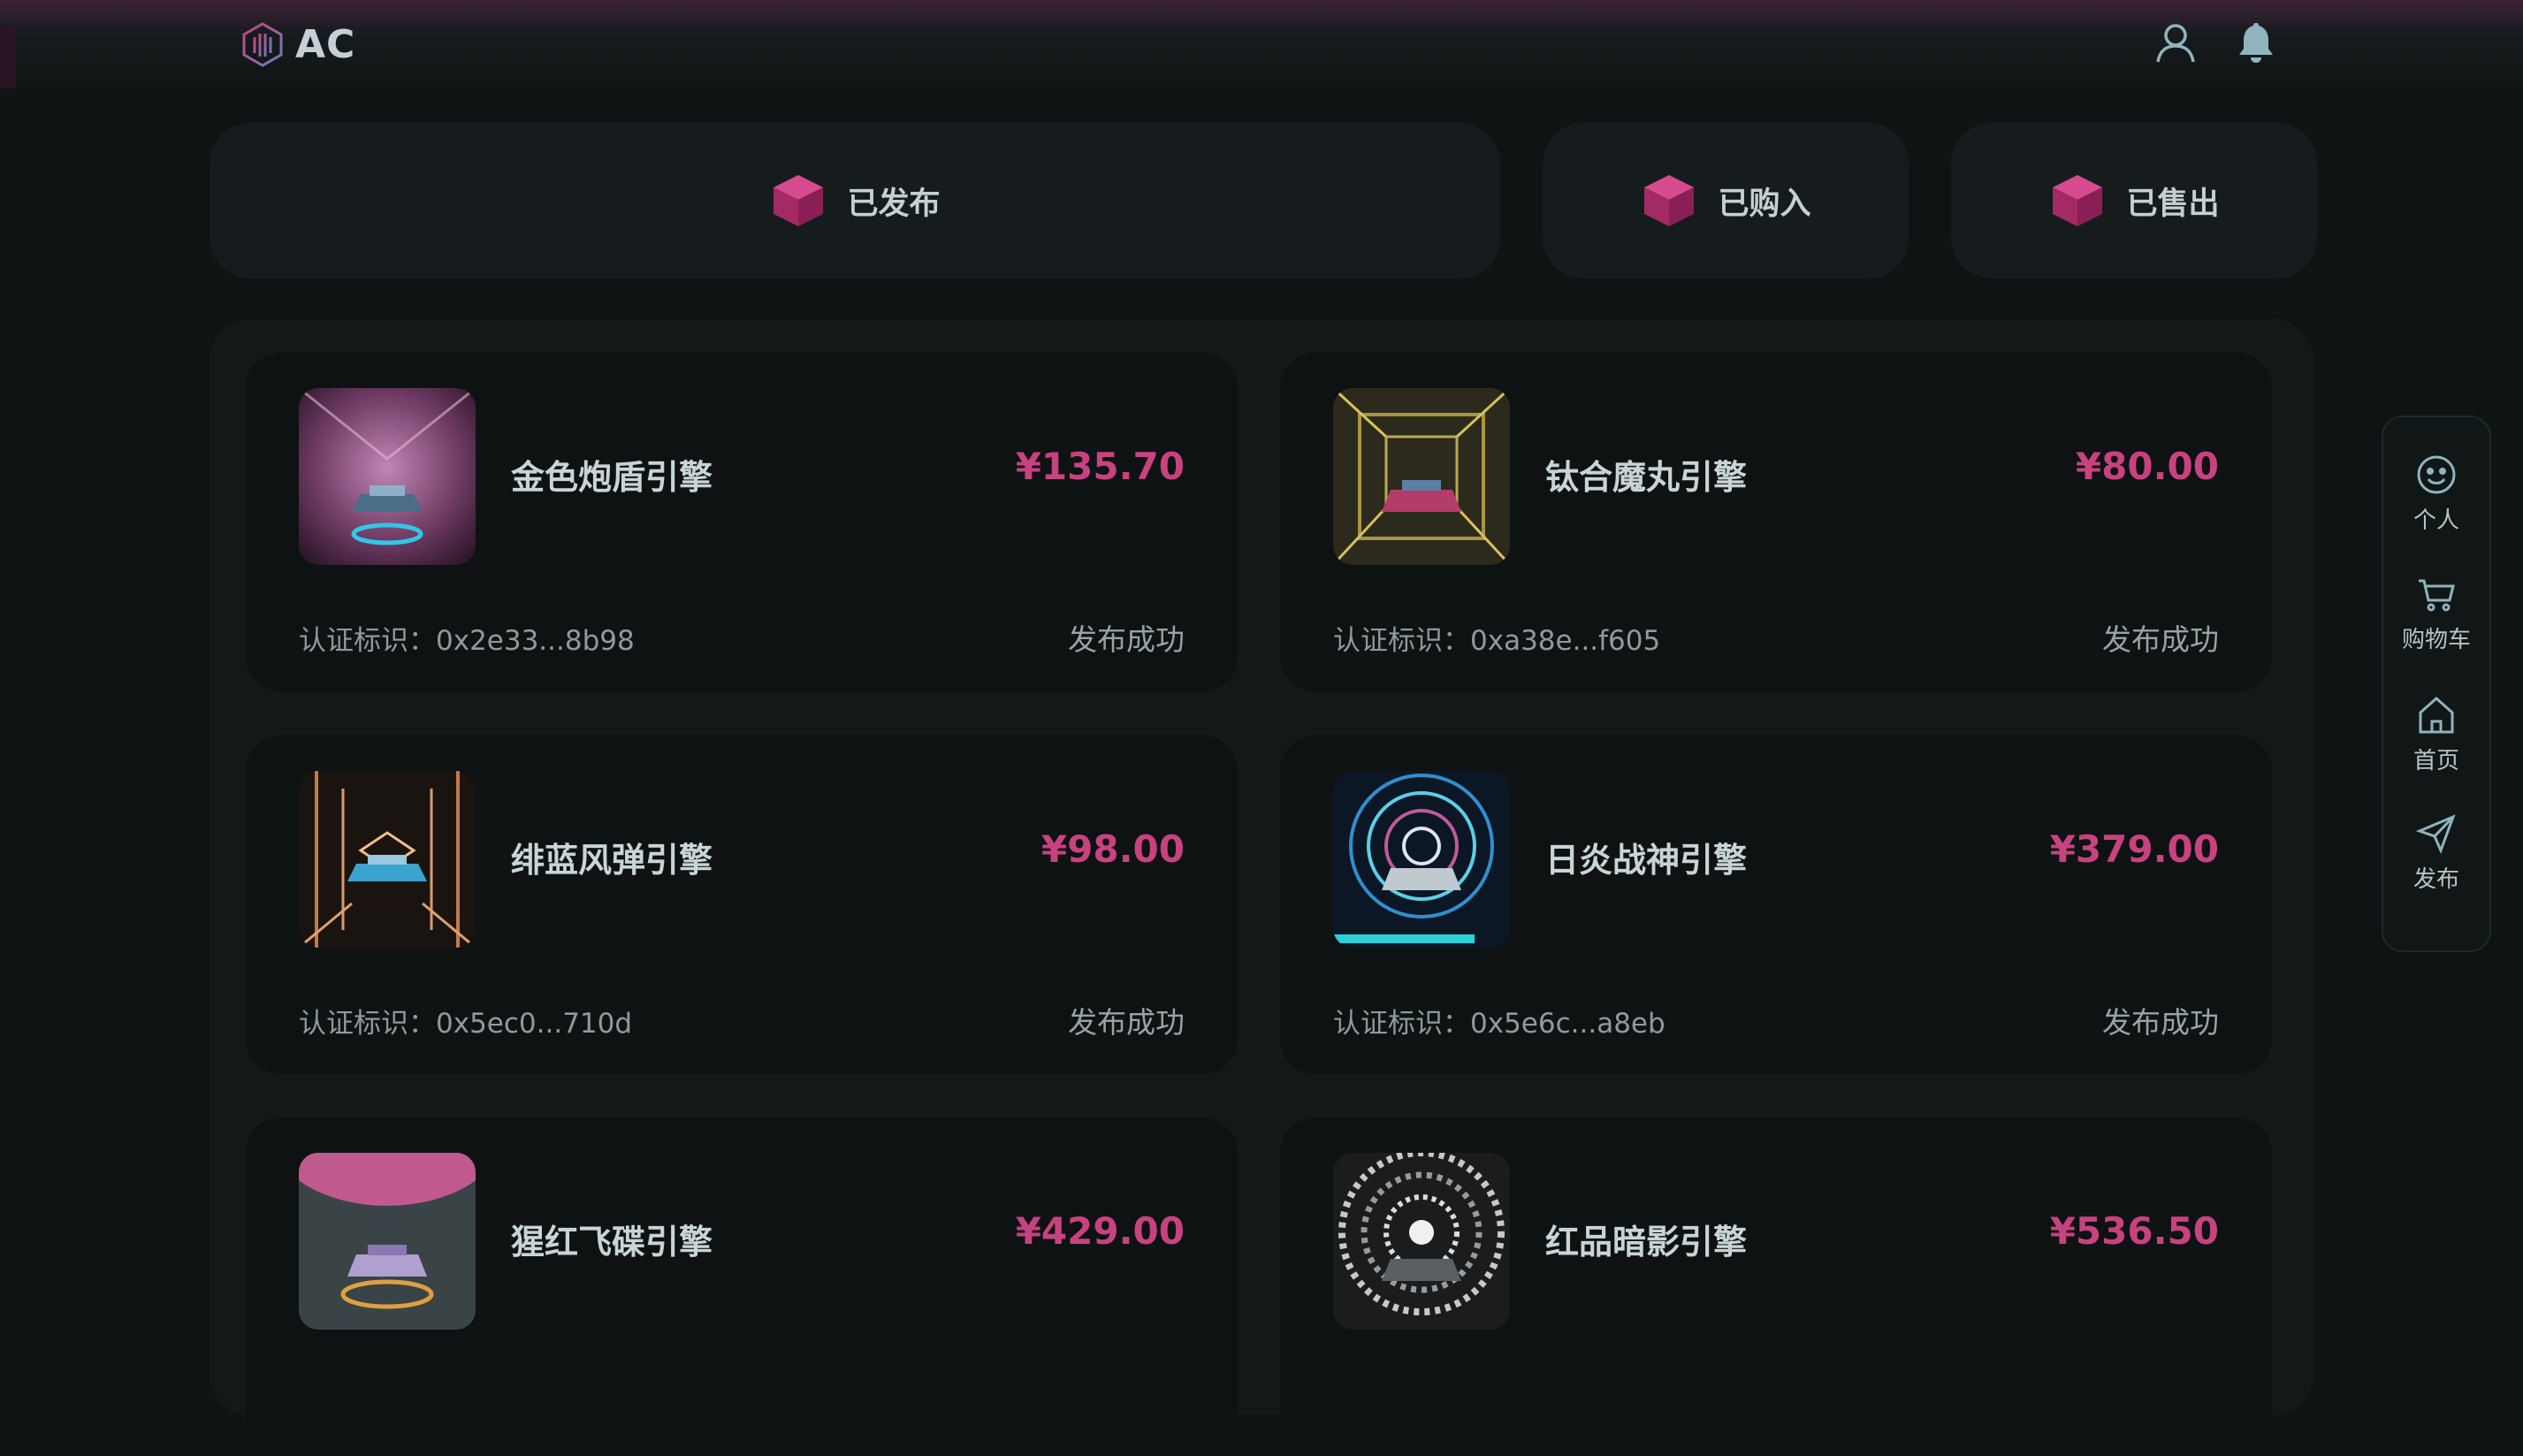 This screenshot has height=1456, width=2523. Describe the element at coordinates (1646, 1242) in the screenshot. I see `product-name: 红品暗影引擎` at that location.